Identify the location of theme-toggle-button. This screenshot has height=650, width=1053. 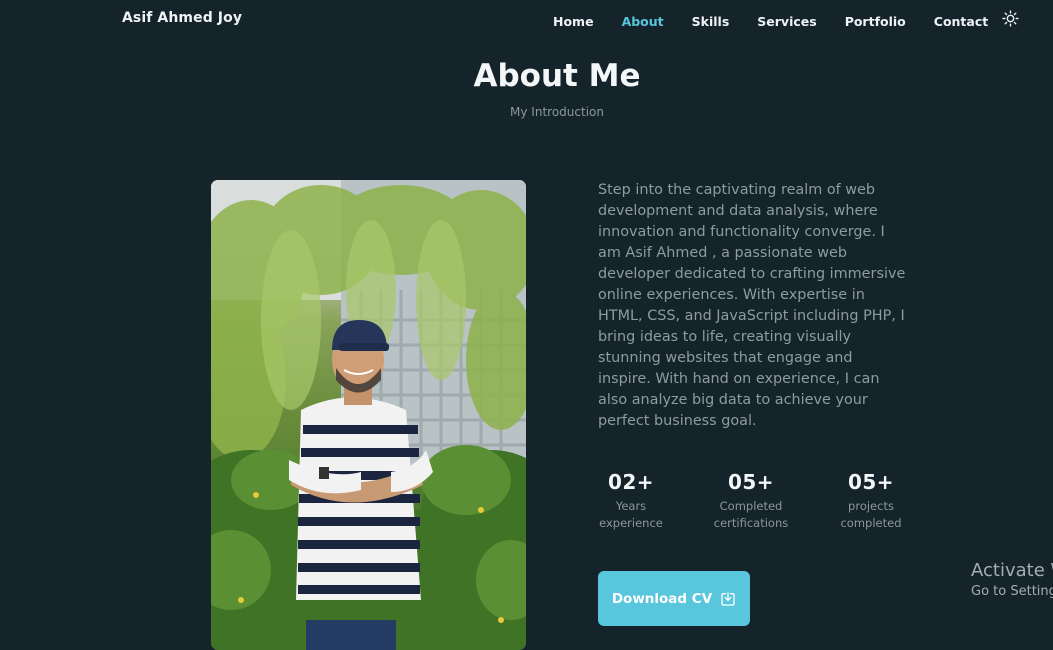
(1010, 20).